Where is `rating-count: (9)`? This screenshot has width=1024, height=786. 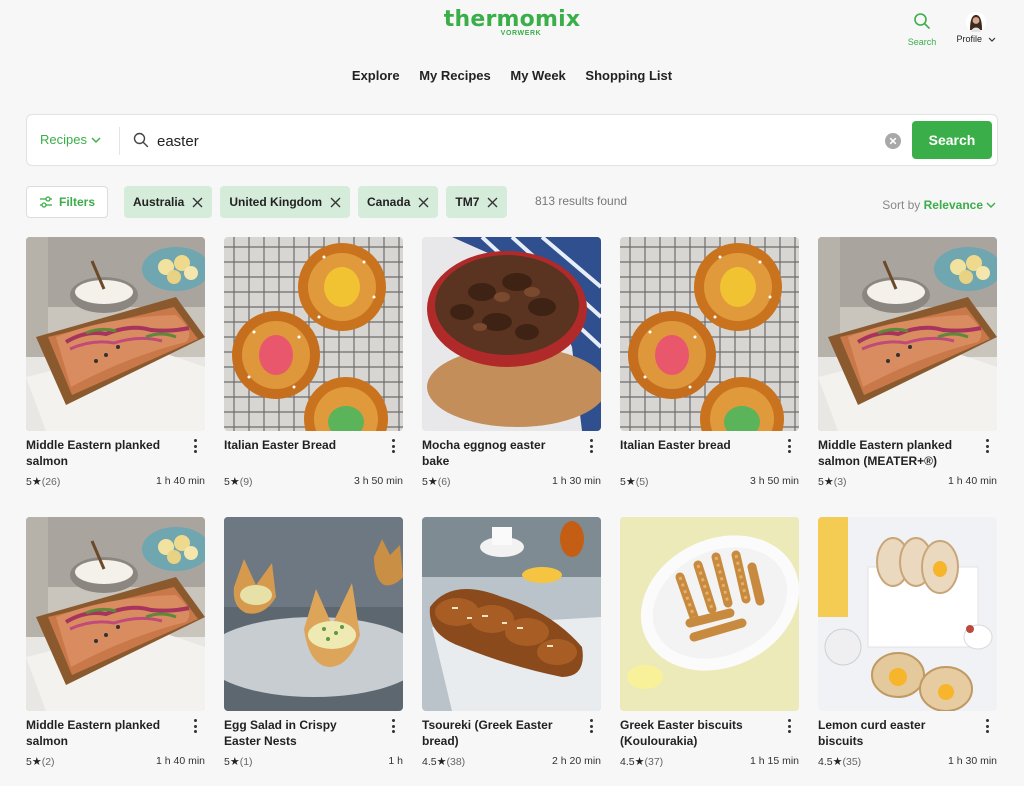 rating-count: (9) is located at coordinates (246, 482).